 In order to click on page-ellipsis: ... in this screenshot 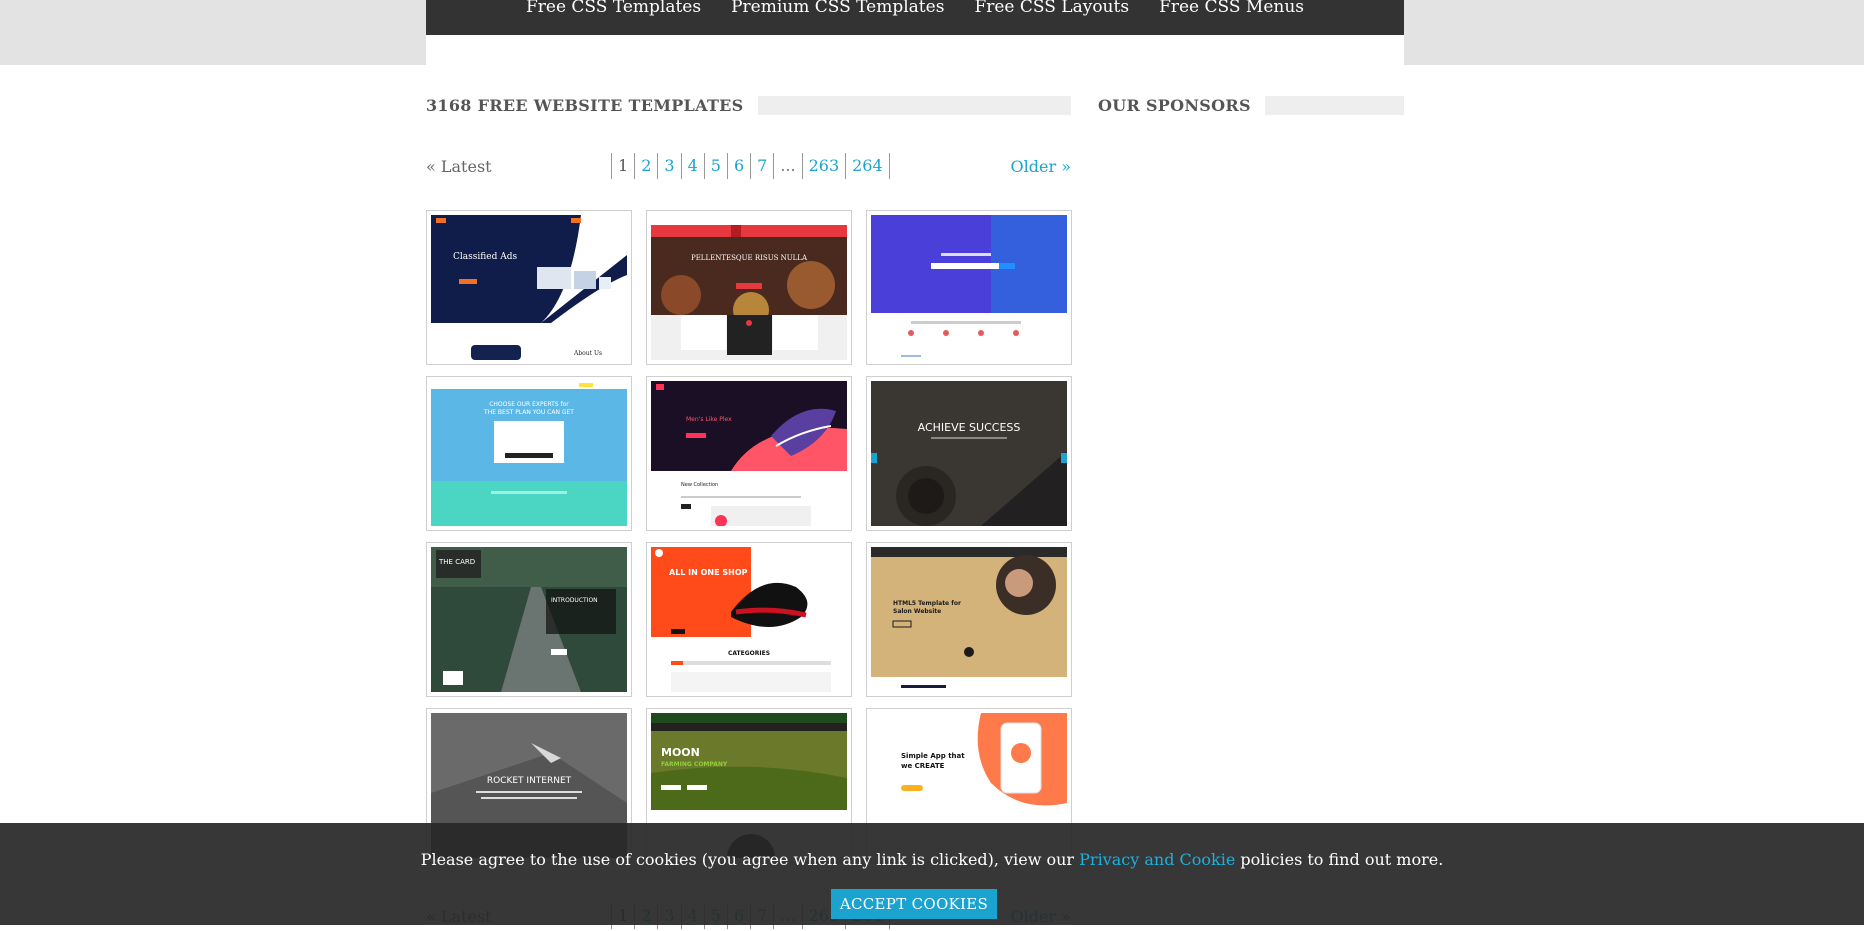, I will do `click(788, 166)`.